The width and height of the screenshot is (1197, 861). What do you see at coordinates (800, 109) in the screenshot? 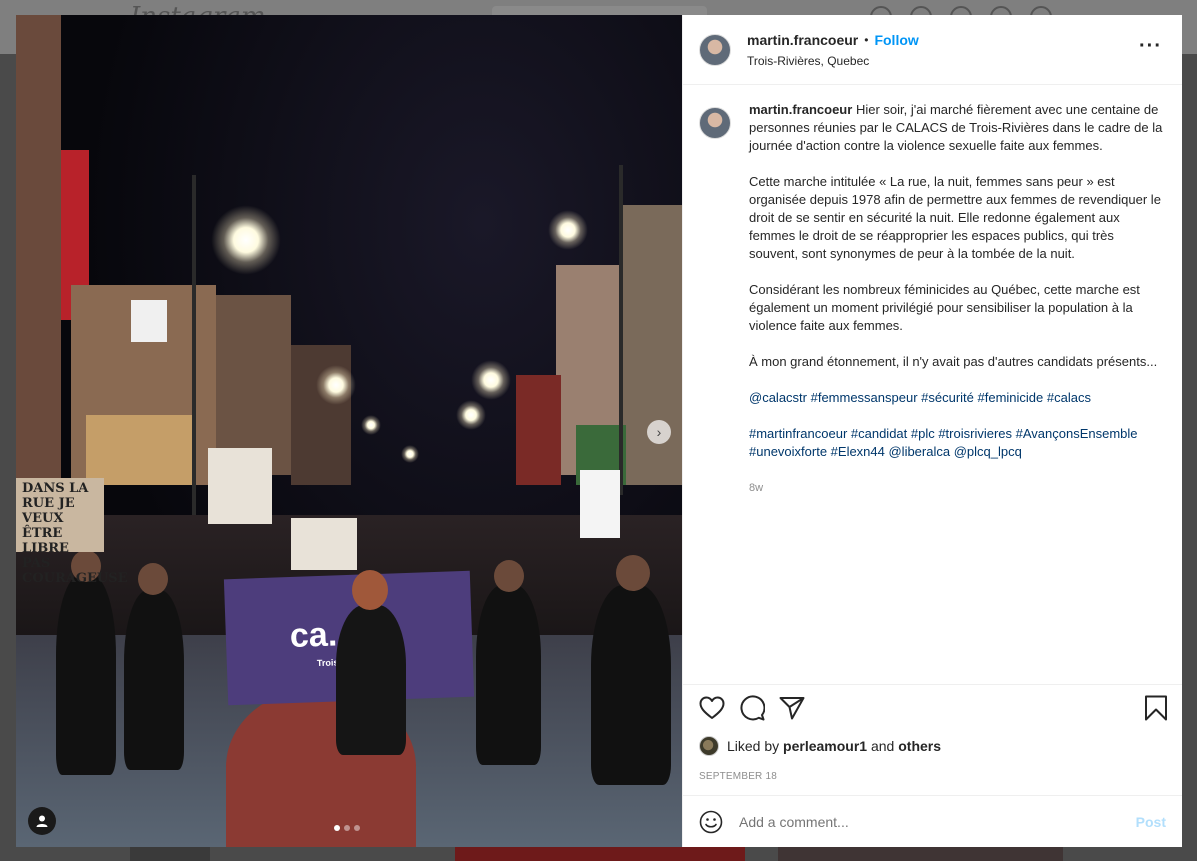
I see `caption-username: martin.francoeur` at bounding box center [800, 109].